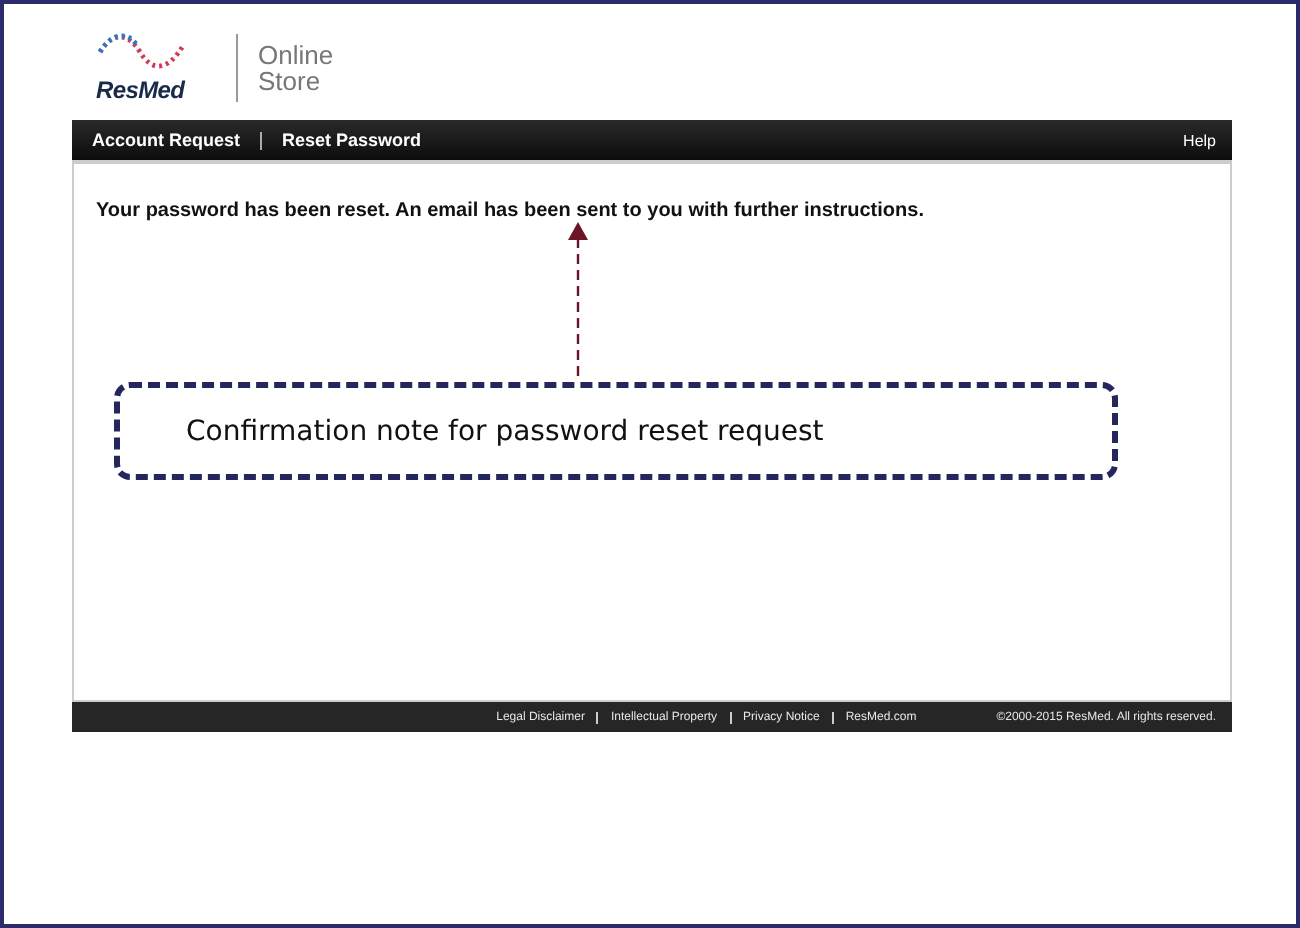 The width and height of the screenshot is (1300, 928). I want to click on brand-name: ResMed, so click(140, 90).